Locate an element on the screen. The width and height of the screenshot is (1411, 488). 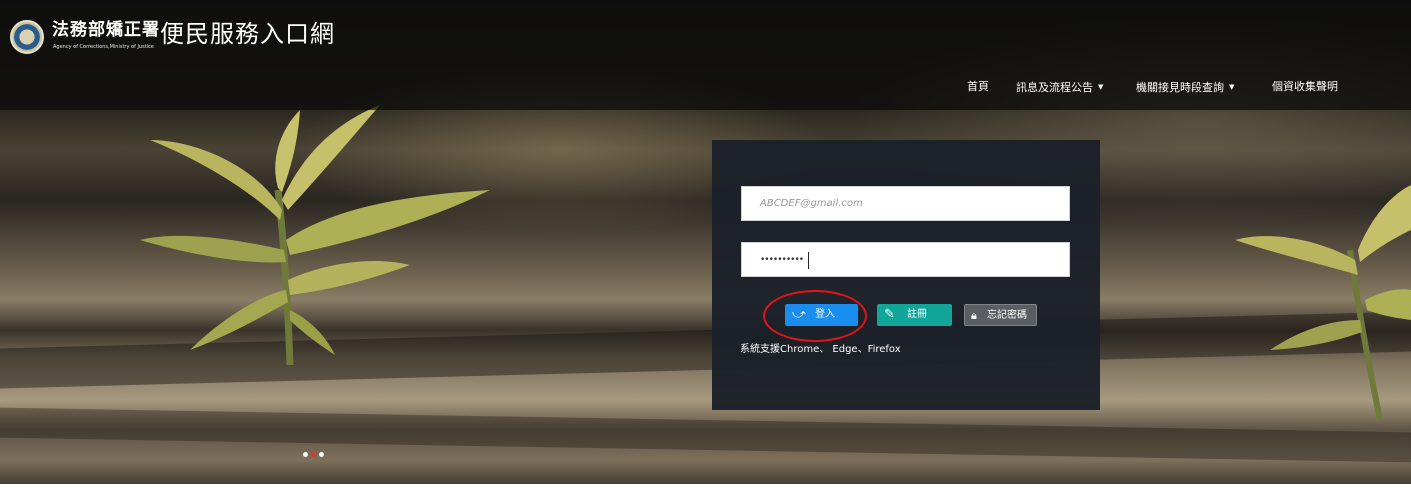
email-value: ABCDEF@gmail.com is located at coordinates (811, 203).